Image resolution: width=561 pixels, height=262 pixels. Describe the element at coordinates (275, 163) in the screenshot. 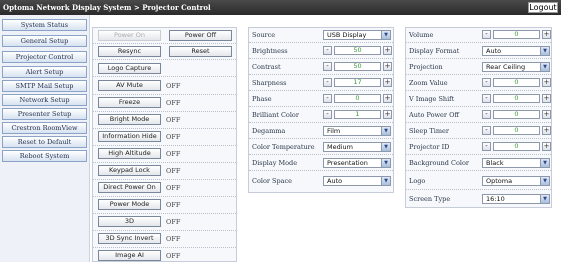

I see `display-mode-label: Display Mode` at that location.